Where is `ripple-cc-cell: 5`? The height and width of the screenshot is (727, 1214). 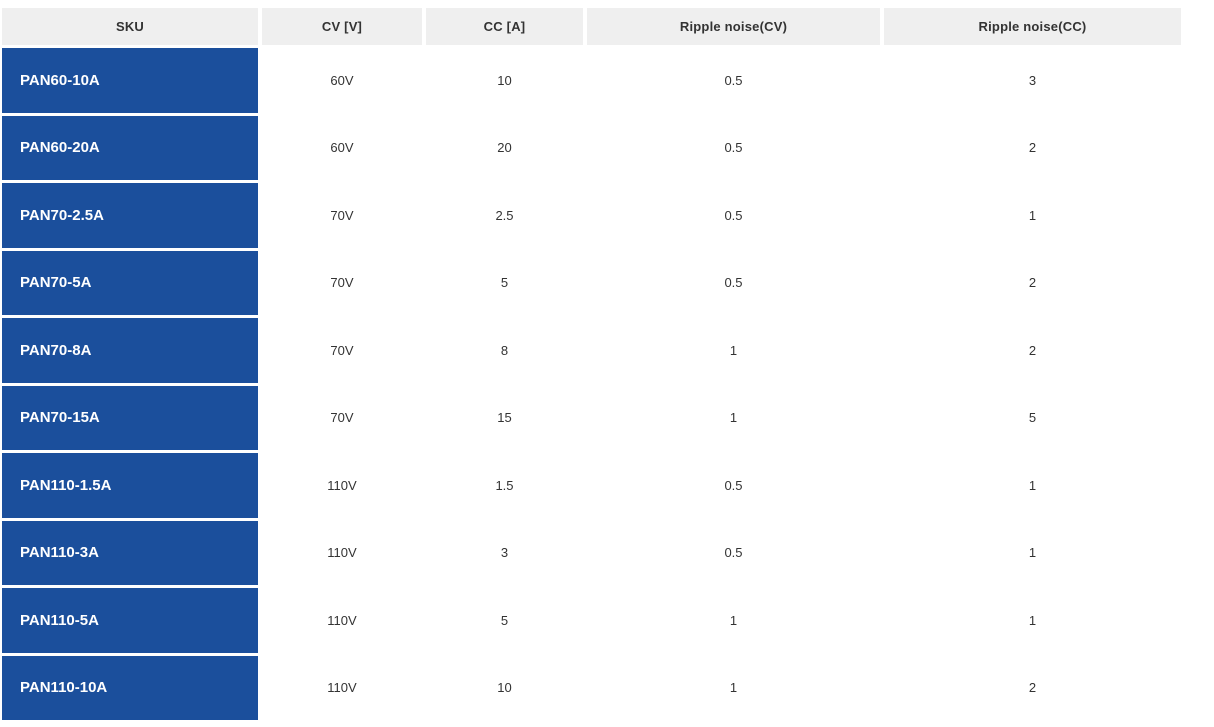 ripple-cc-cell: 5 is located at coordinates (1032, 418).